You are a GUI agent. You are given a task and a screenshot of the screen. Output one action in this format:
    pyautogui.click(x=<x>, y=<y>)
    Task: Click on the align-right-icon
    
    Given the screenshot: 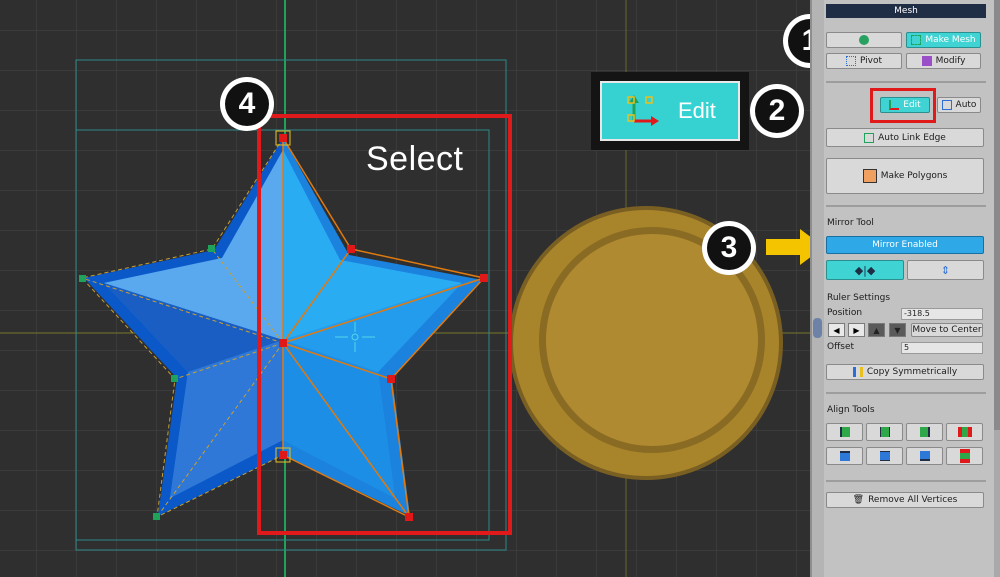 What is the action you would take?
    pyautogui.click(x=924, y=432)
    